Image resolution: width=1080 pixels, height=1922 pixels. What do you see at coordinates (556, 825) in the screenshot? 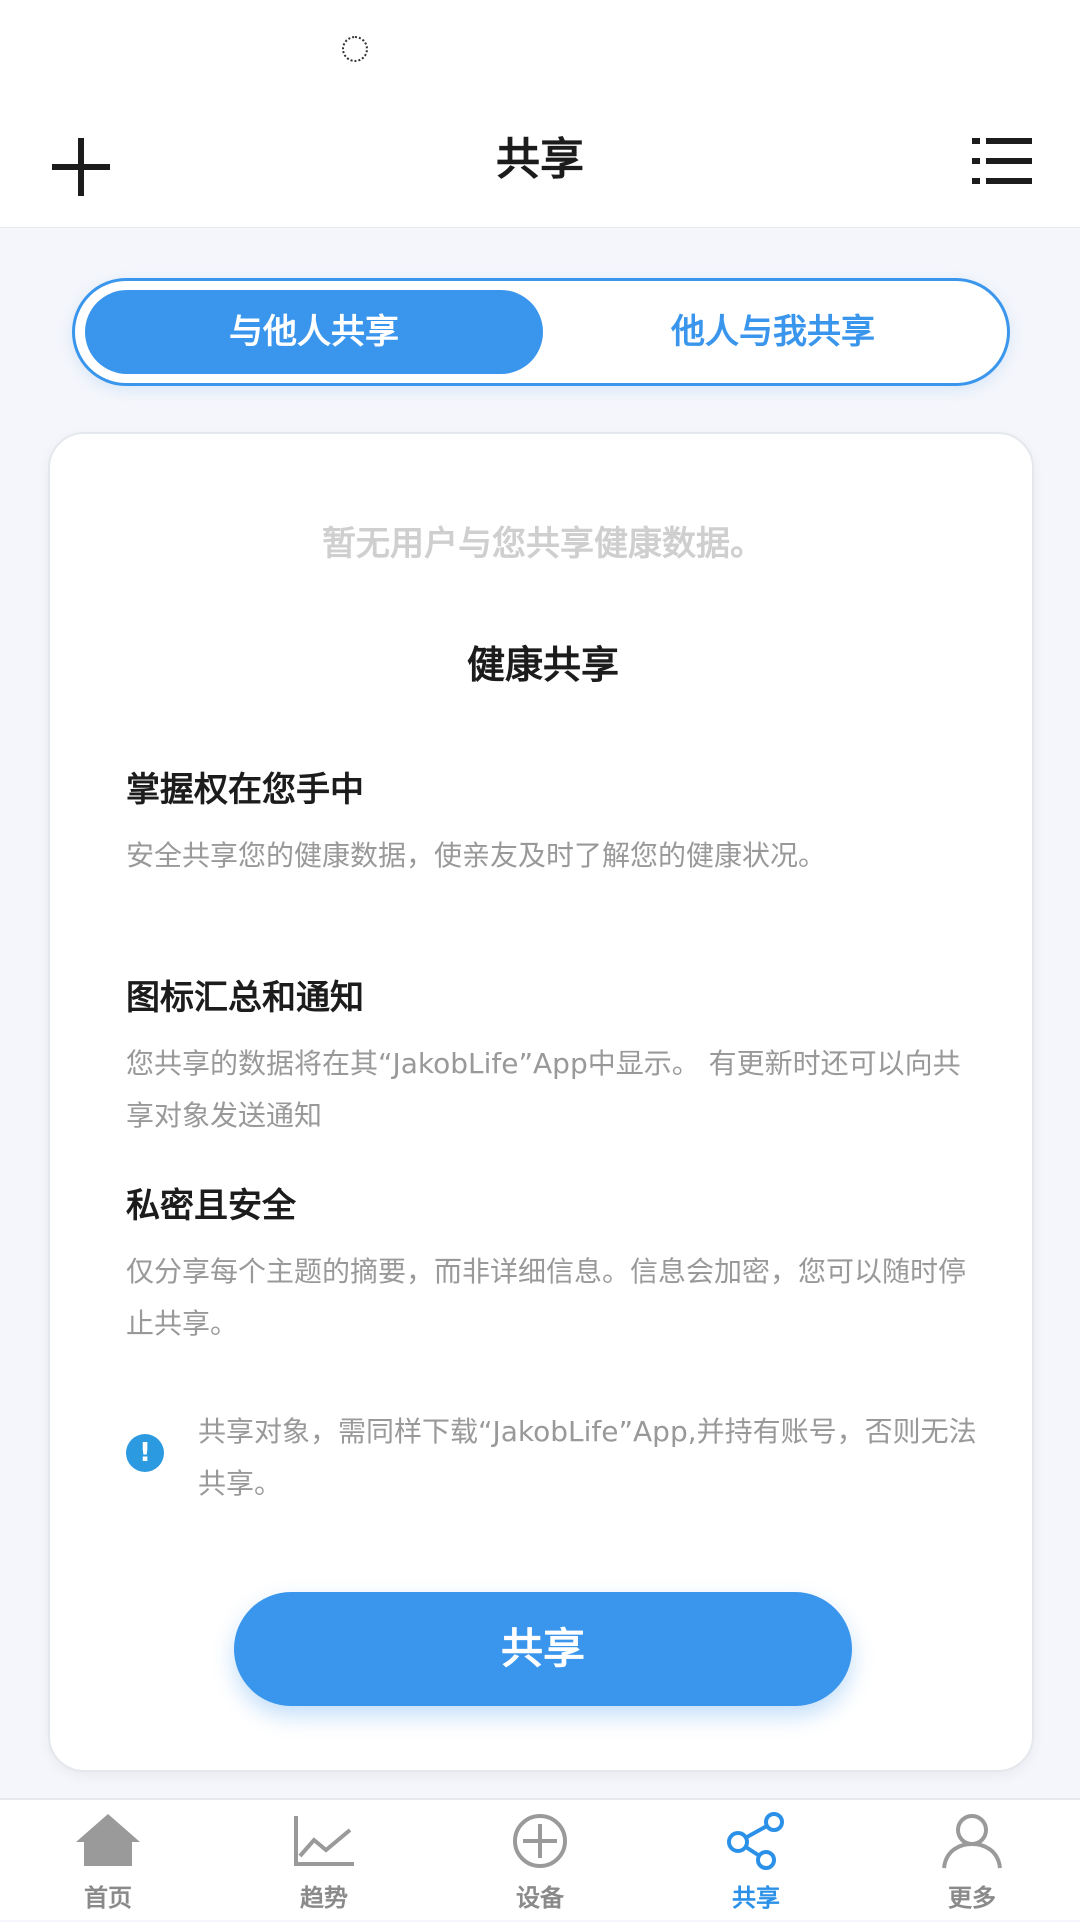
I see `feature-section-control: 掌握权在您手中 安全共享您的健康数据，使亲友及时了解您的健康状况。` at bounding box center [556, 825].